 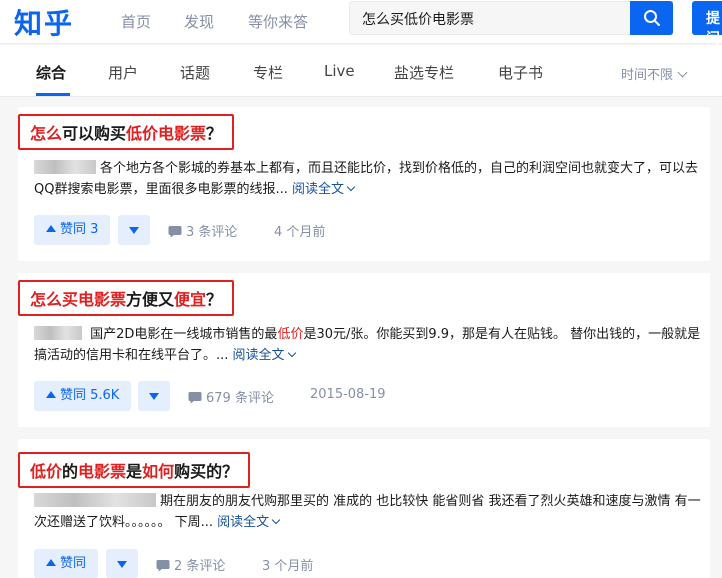 I want to click on nav-waiting-answers: 等你来答, so click(x=278, y=21).